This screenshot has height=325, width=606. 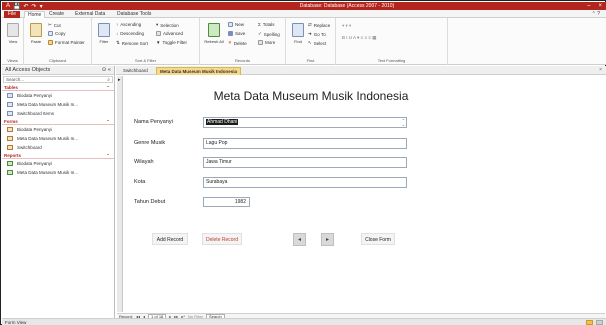 What do you see at coordinates (66, 42) in the screenshot?
I see `format-painter-button: Format Painter` at bounding box center [66, 42].